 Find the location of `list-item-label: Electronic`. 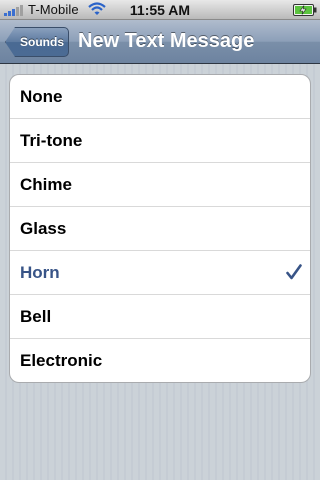

list-item-label: Electronic is located at coordinates (61, 360).